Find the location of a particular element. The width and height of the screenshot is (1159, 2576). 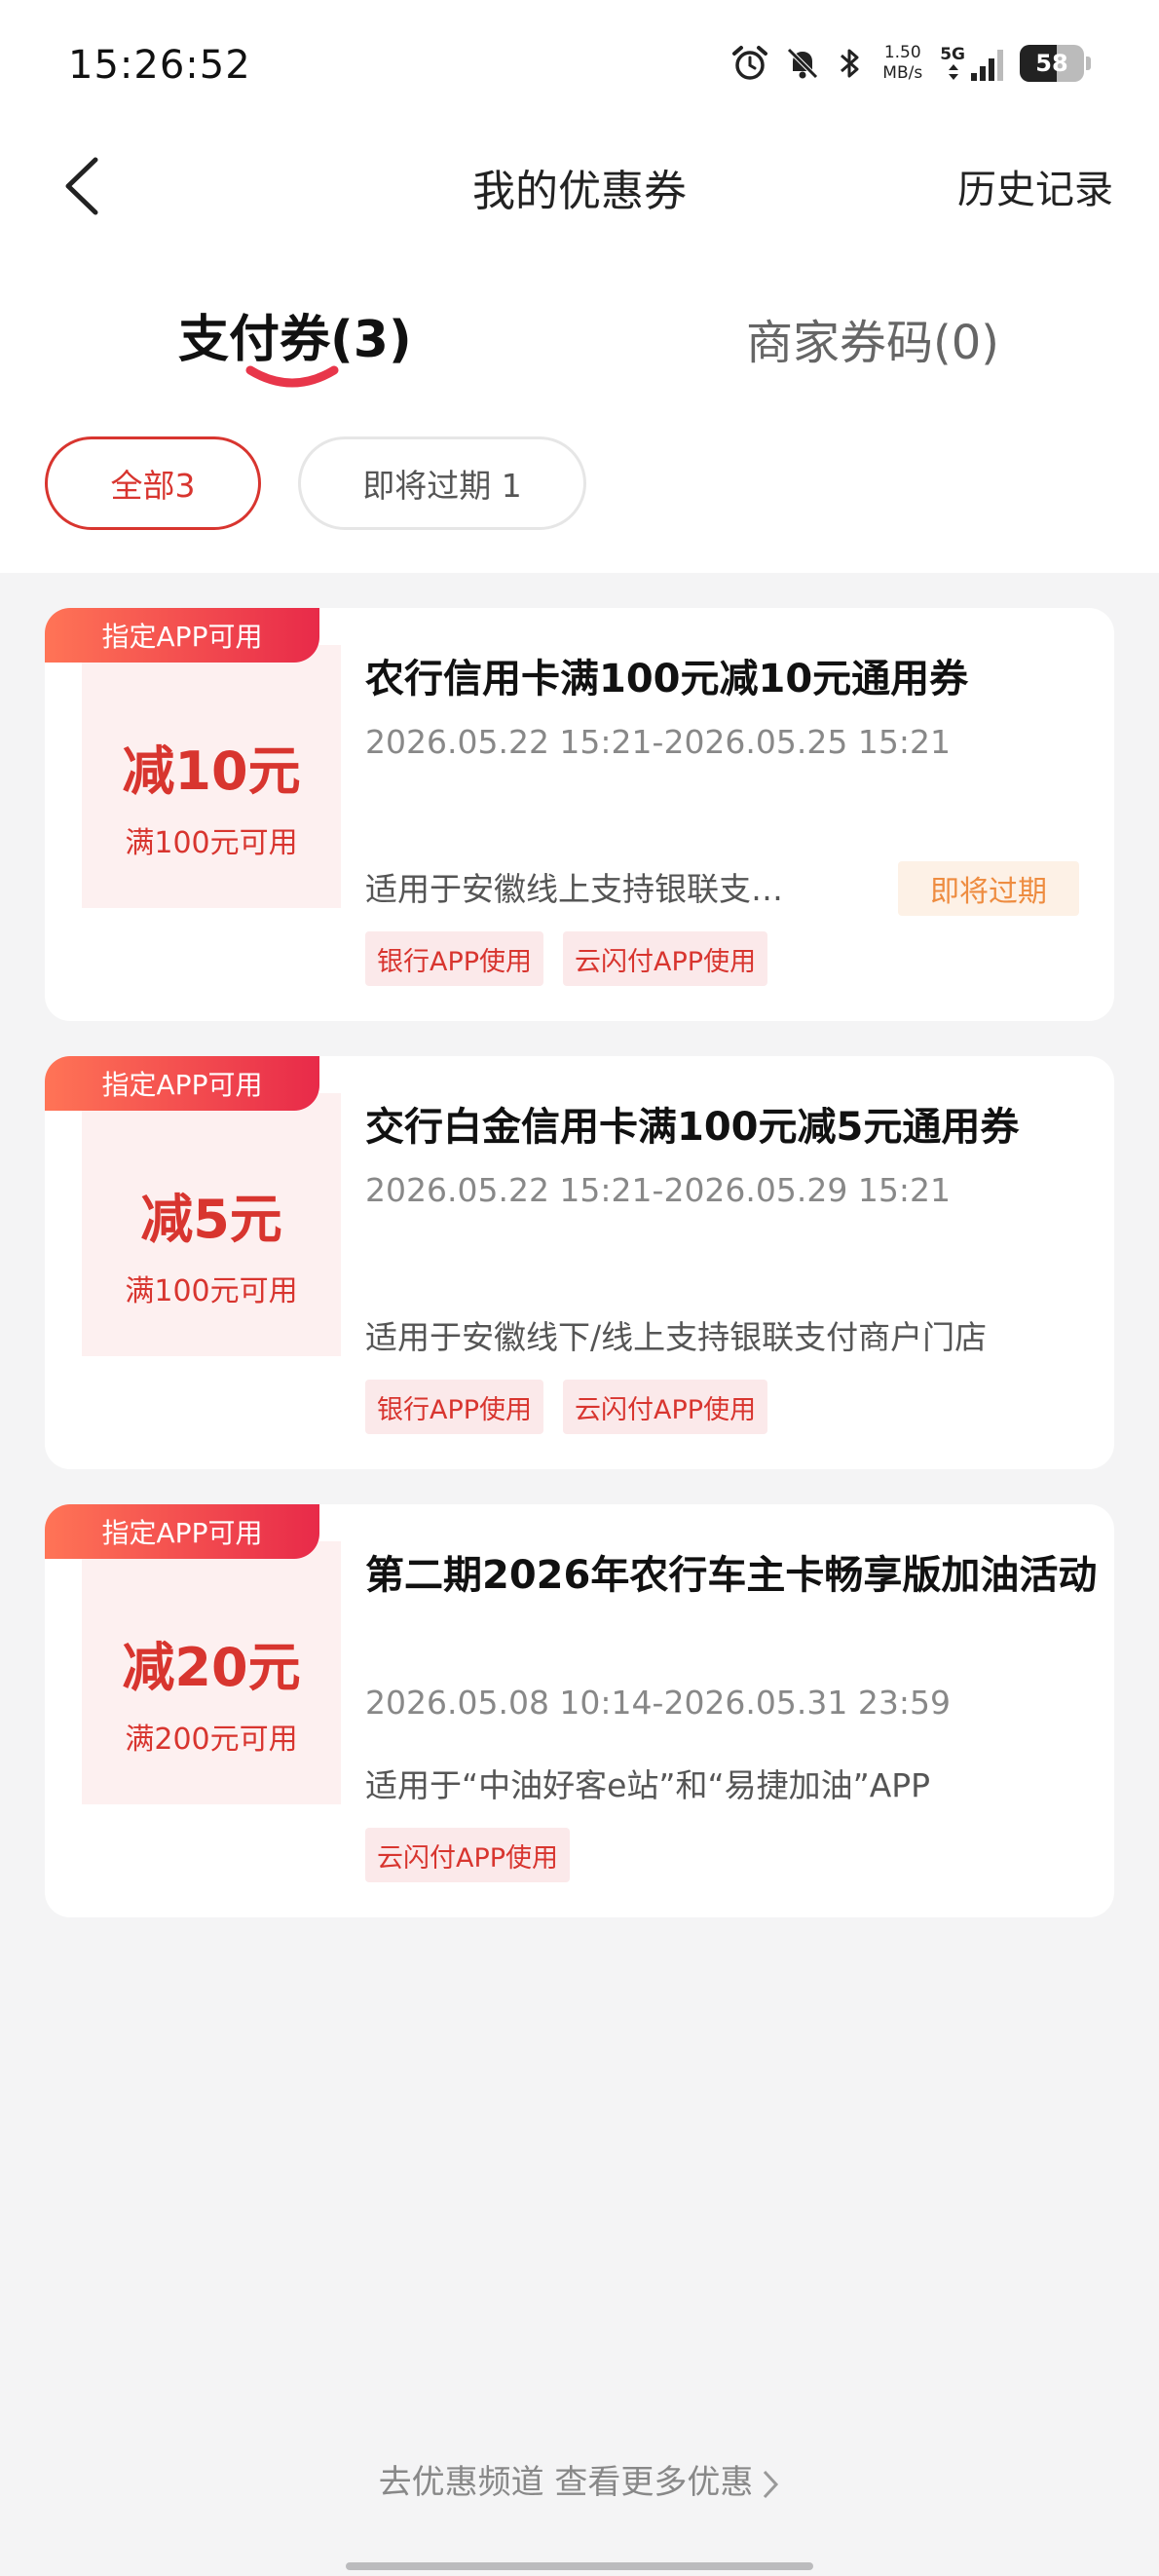

coupon-validity: 2026.05.22 15:21-2026.05.25 15:21 is located at coordinates (658, 742).